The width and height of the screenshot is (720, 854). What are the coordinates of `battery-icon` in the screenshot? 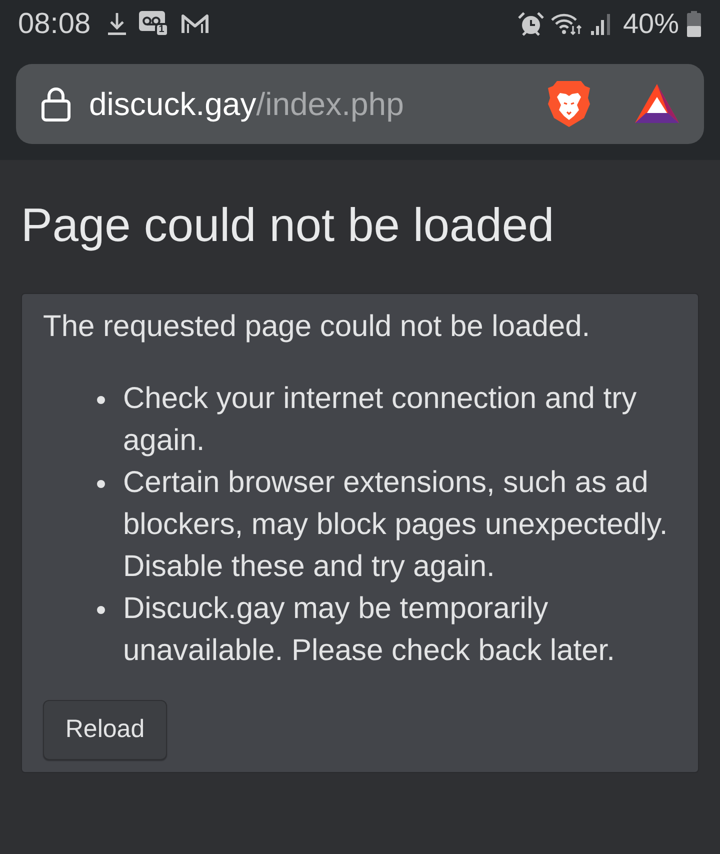 It's located at (694, 24).